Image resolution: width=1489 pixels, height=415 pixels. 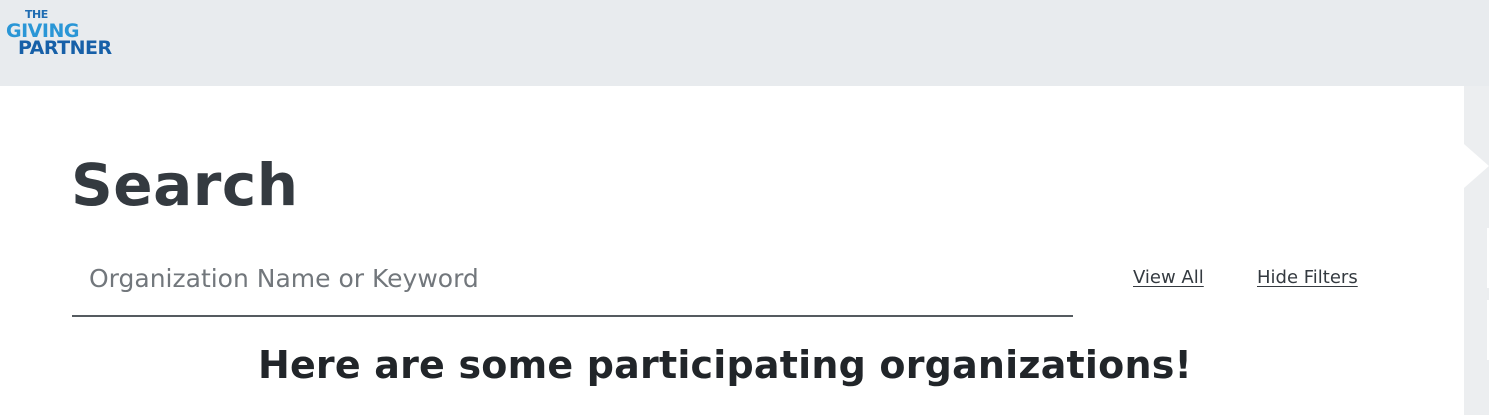 What do you see at coordinates (65, 48) in the screenshot?
I see `logo-line-partner: PARTNER` at bounding box center [65, 48].